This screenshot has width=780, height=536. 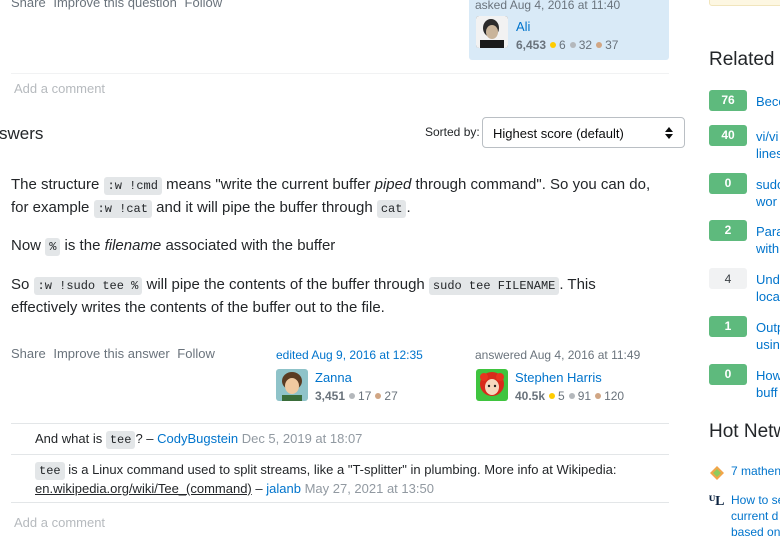 I want to click on answer-menu: Share Improve this answer Follow, so click(x=113, y=353).